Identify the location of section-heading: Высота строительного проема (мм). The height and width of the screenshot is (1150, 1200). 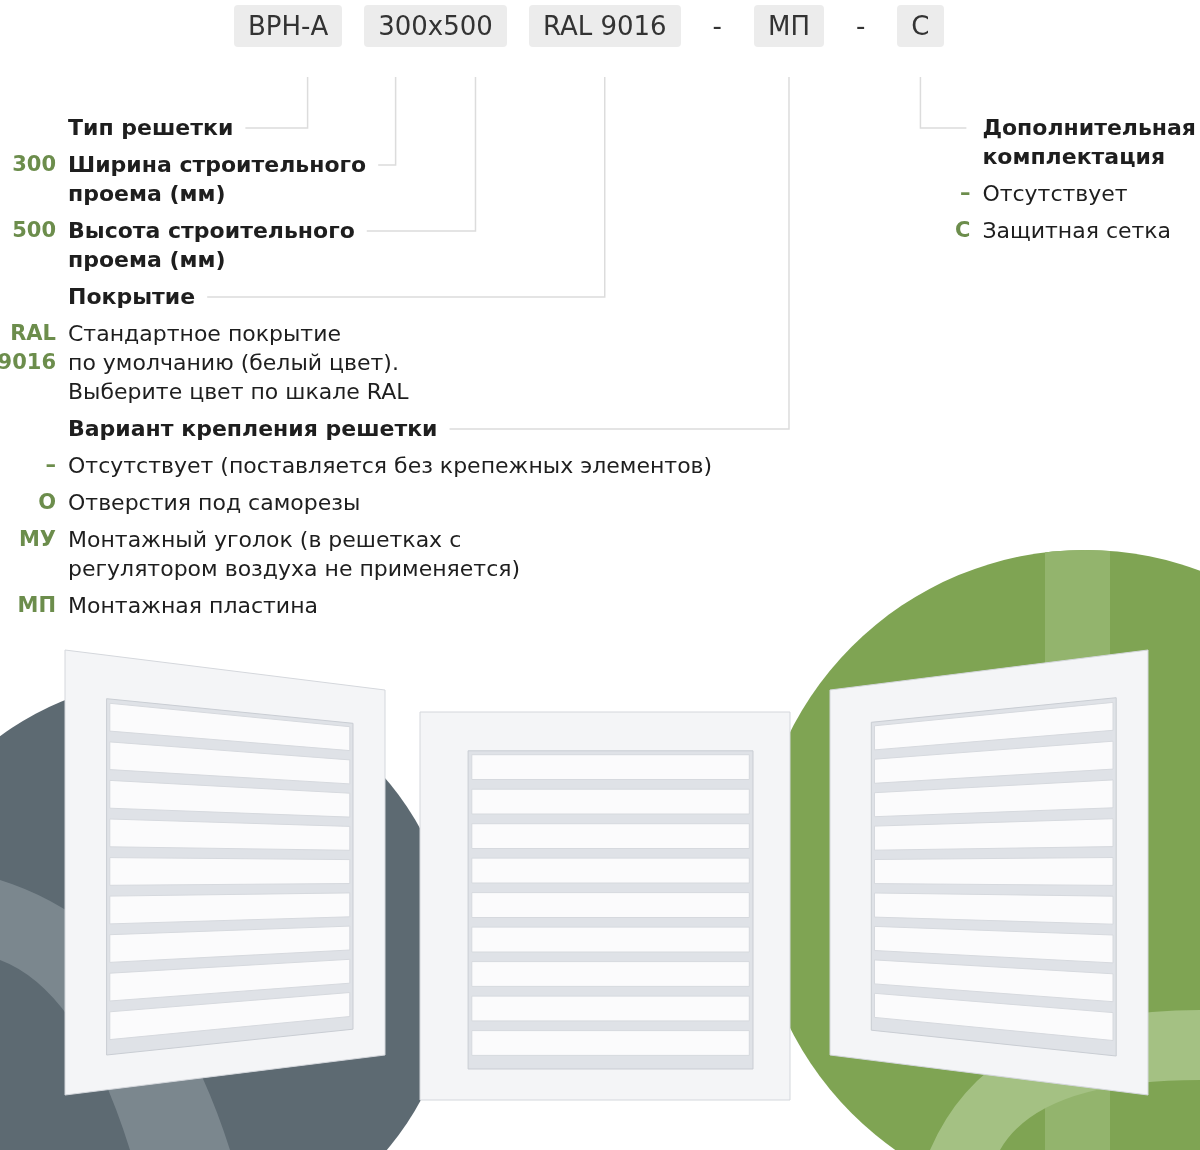
(211, 245).